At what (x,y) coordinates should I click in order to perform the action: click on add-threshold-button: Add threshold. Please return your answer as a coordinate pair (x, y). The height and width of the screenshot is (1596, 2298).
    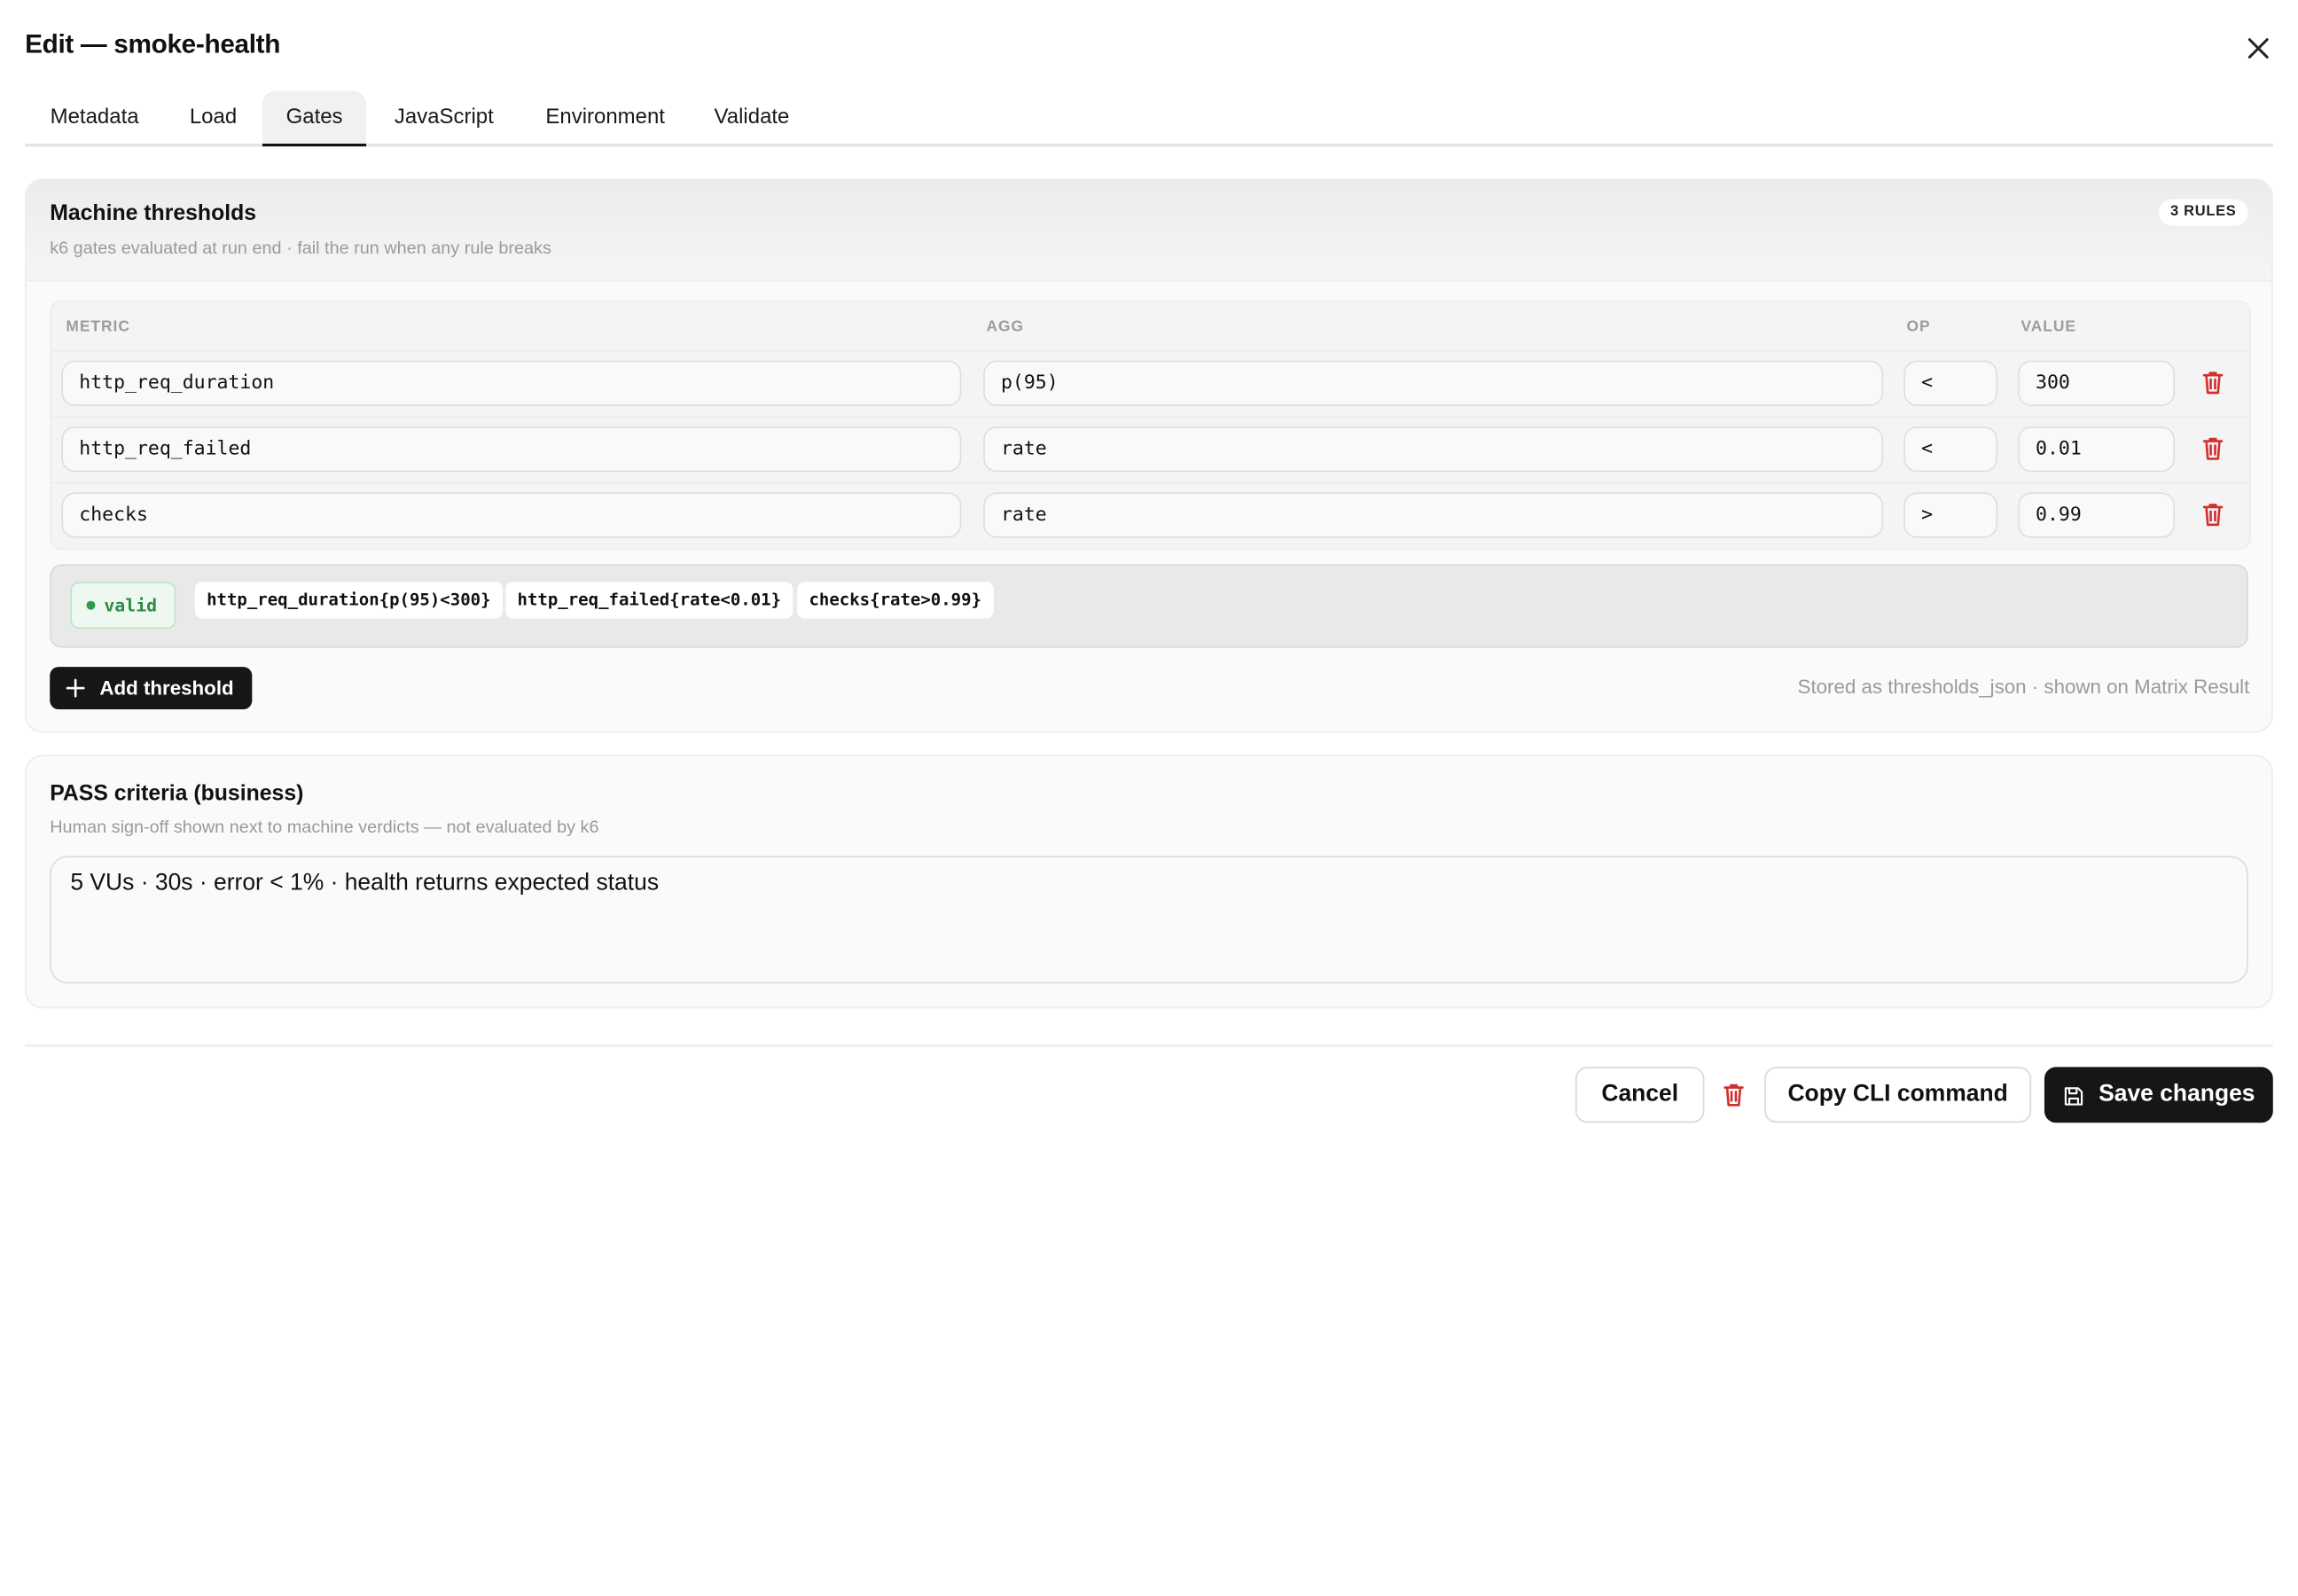
    Looking at the image, I should click on (151, 689).